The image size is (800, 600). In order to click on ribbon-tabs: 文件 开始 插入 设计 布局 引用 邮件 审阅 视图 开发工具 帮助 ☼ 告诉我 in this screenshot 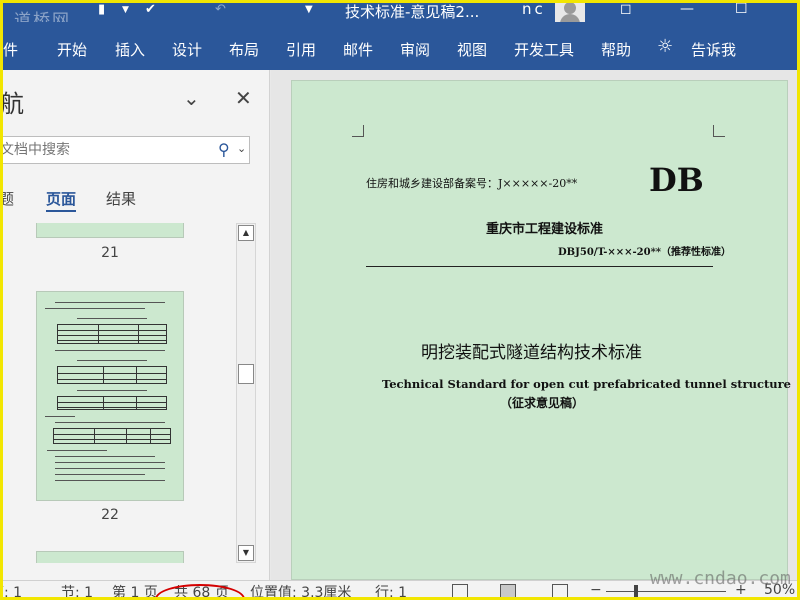, I will do `click(400, 46)`.